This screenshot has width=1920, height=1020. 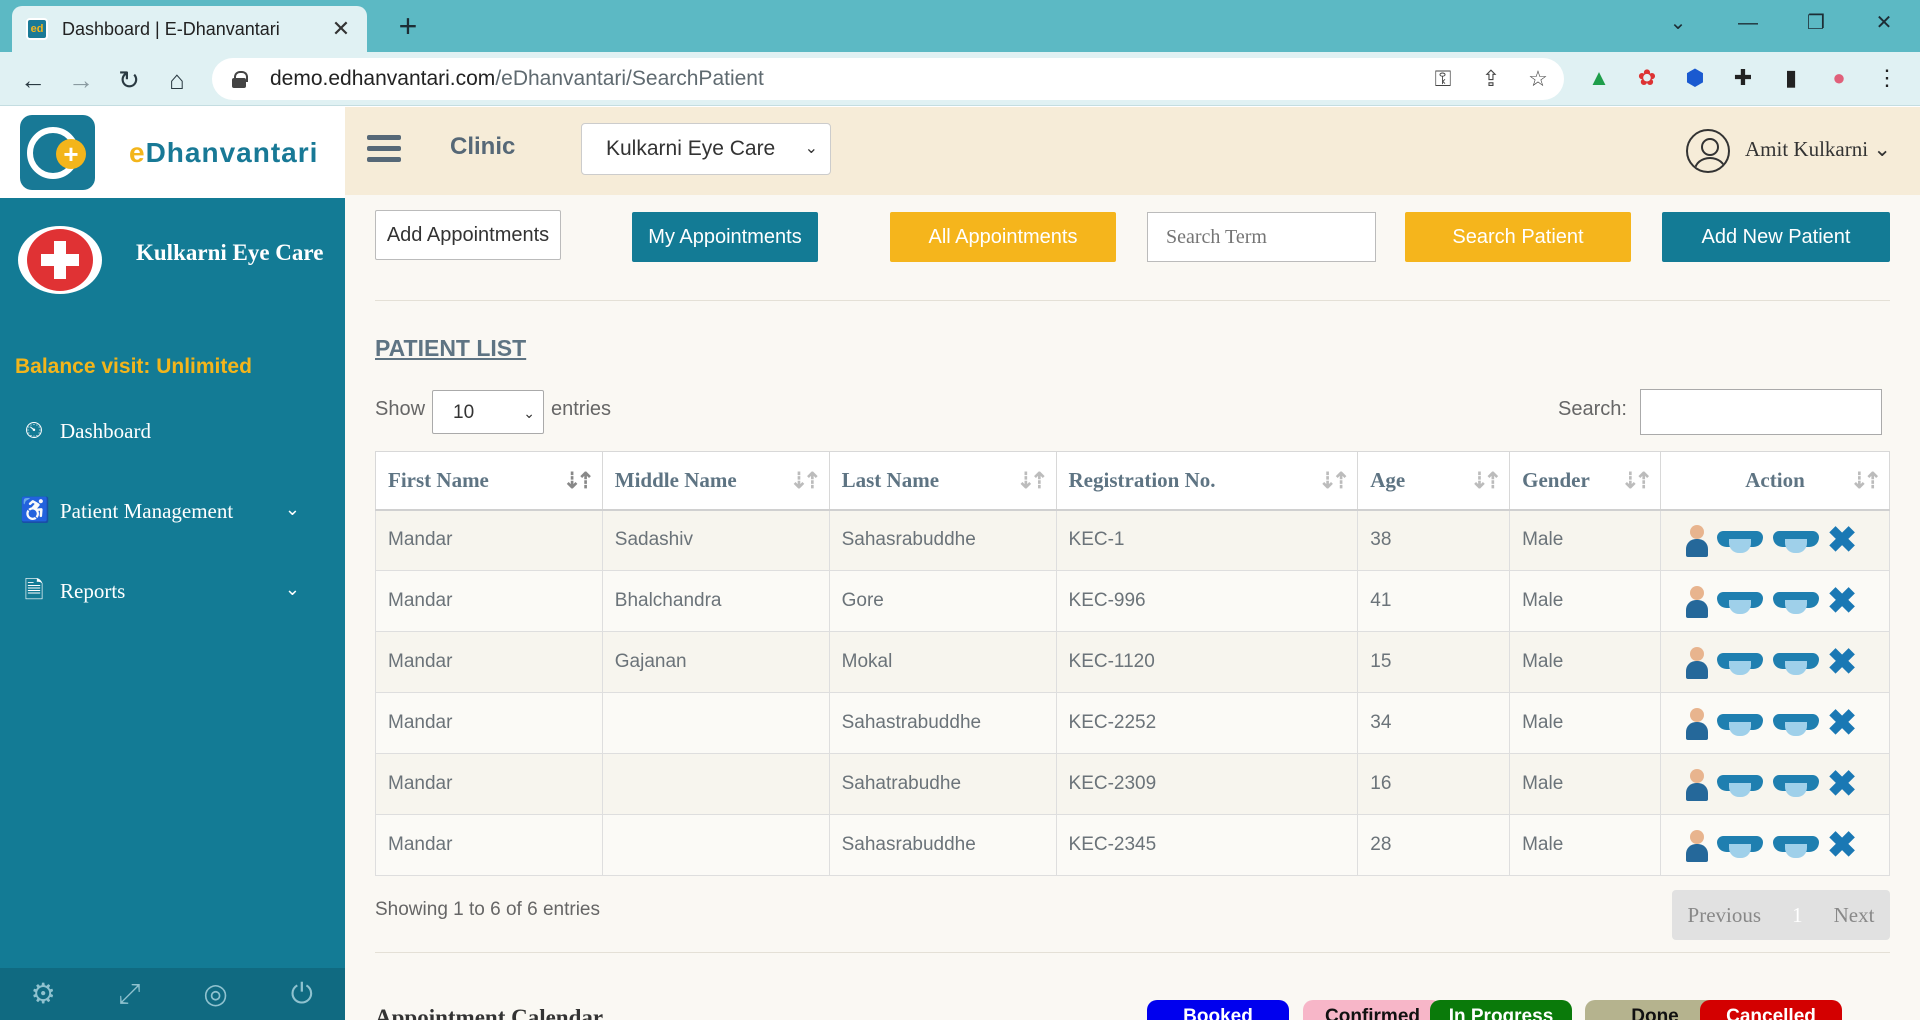 What do you see at coordinates (468, 235) in the screenshot?
I see `add-appointments-button: Add Appointments` at bounding box center [468, 235].